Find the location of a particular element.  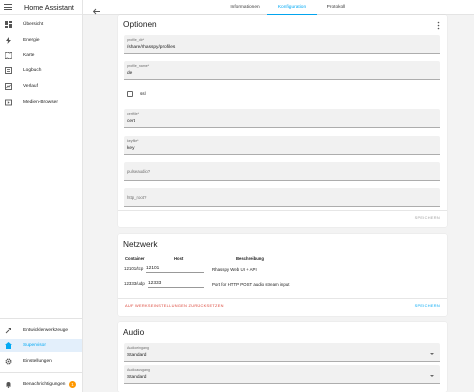

audio-output-select: Audioausgang Standard is located at coordinates (282, 374).